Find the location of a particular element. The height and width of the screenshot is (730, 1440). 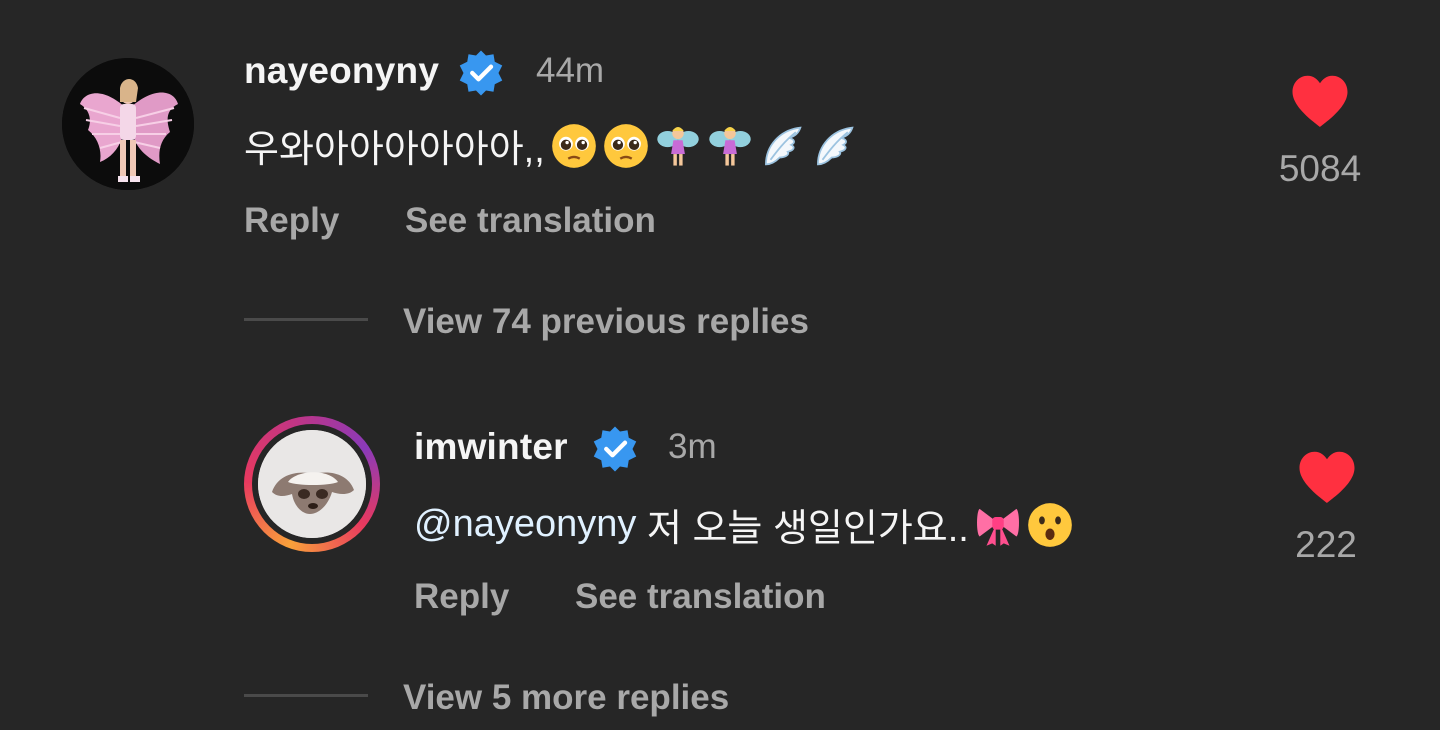

comment-text: 우와아아아아아아,, is located at coordinates (550, 145).